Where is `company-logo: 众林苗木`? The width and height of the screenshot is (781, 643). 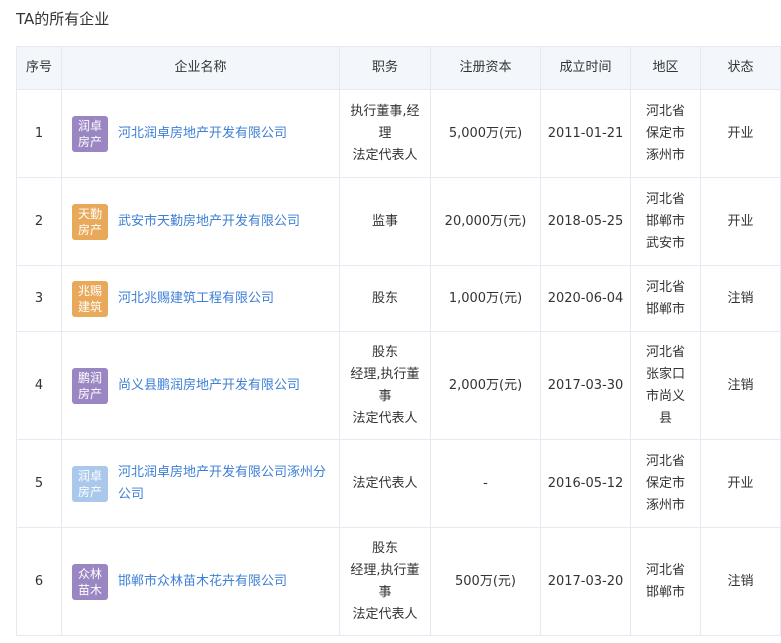 company-logo: 众林苗木 is located at coordinates (90, 581).